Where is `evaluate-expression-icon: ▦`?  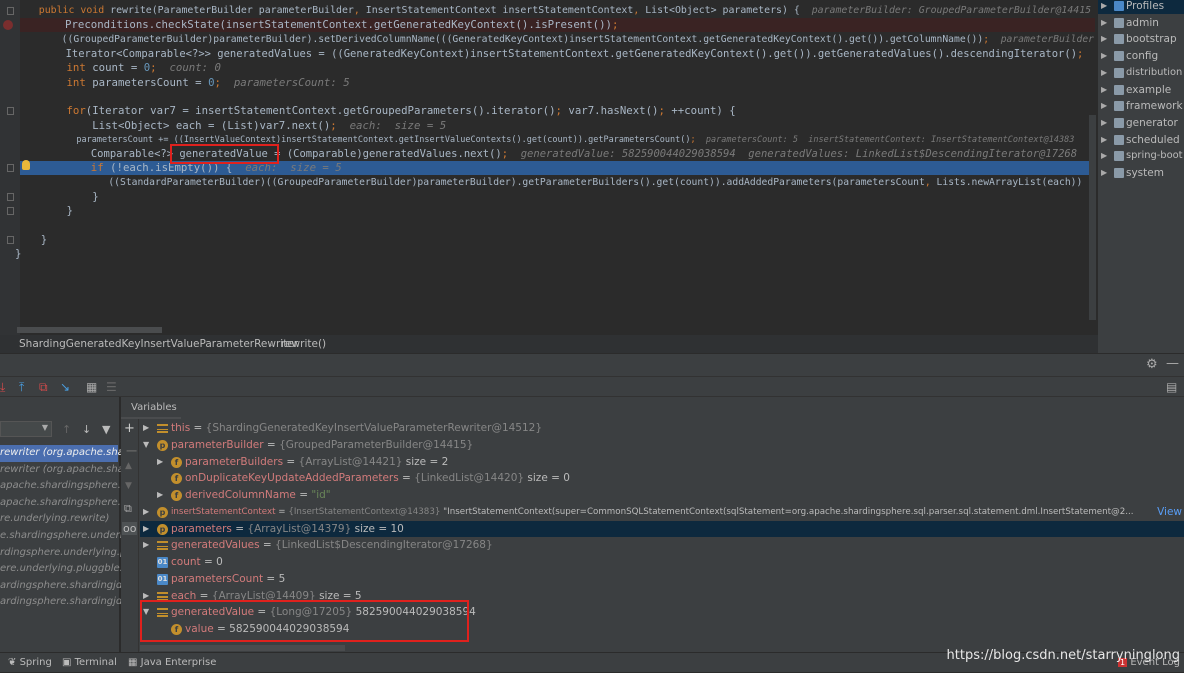
evaluate-expression-icon: ▦ is located at coordinates (91, 387).